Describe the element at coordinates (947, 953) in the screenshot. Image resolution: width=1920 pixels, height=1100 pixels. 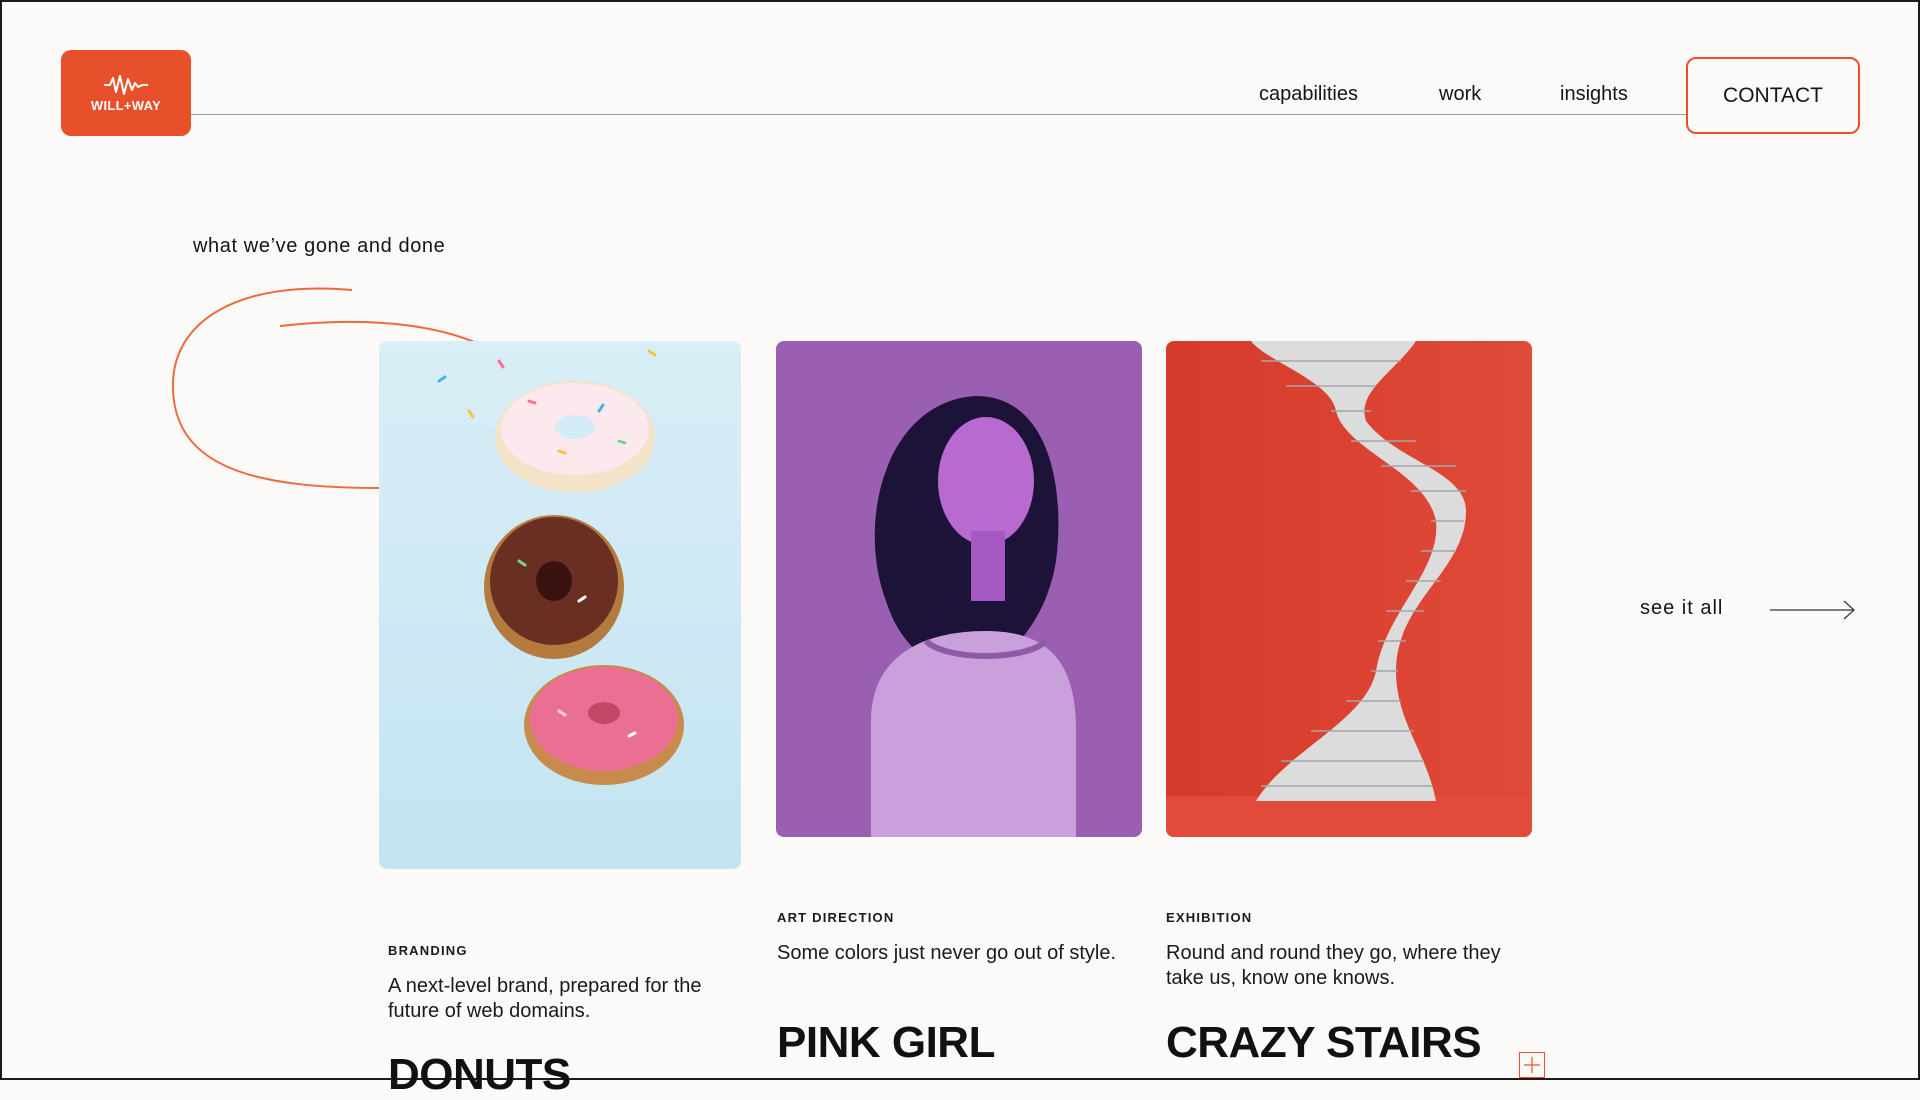
I see `project-description: Some colors just never go out of style.` at that location.